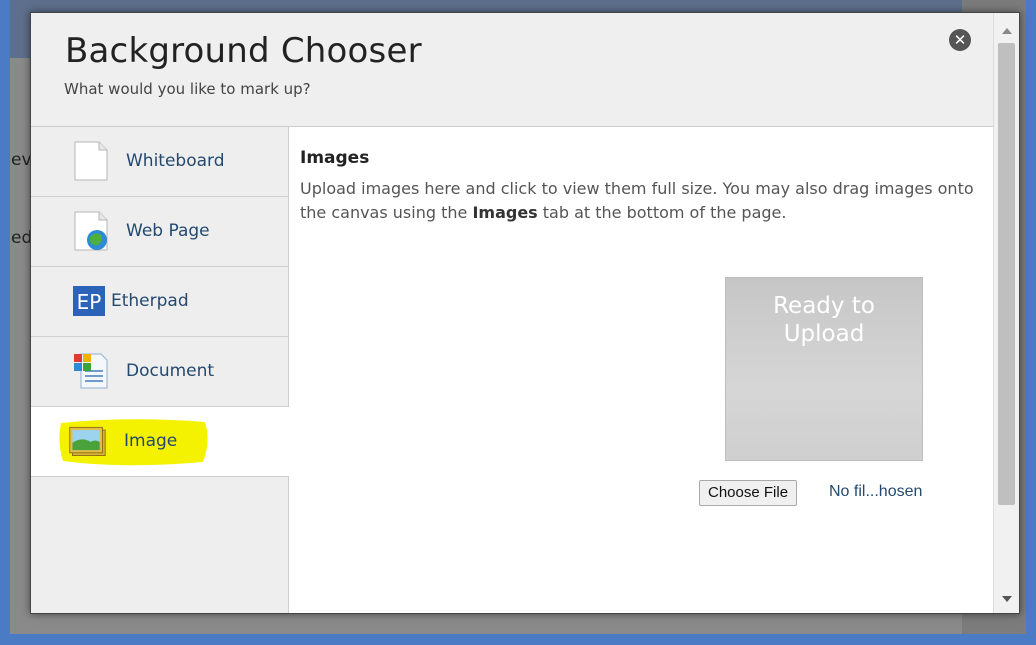  What do you see at coordinates (91, 231) in the screenshot?
I see `web-page-icon` at bounding box center [91, 231].